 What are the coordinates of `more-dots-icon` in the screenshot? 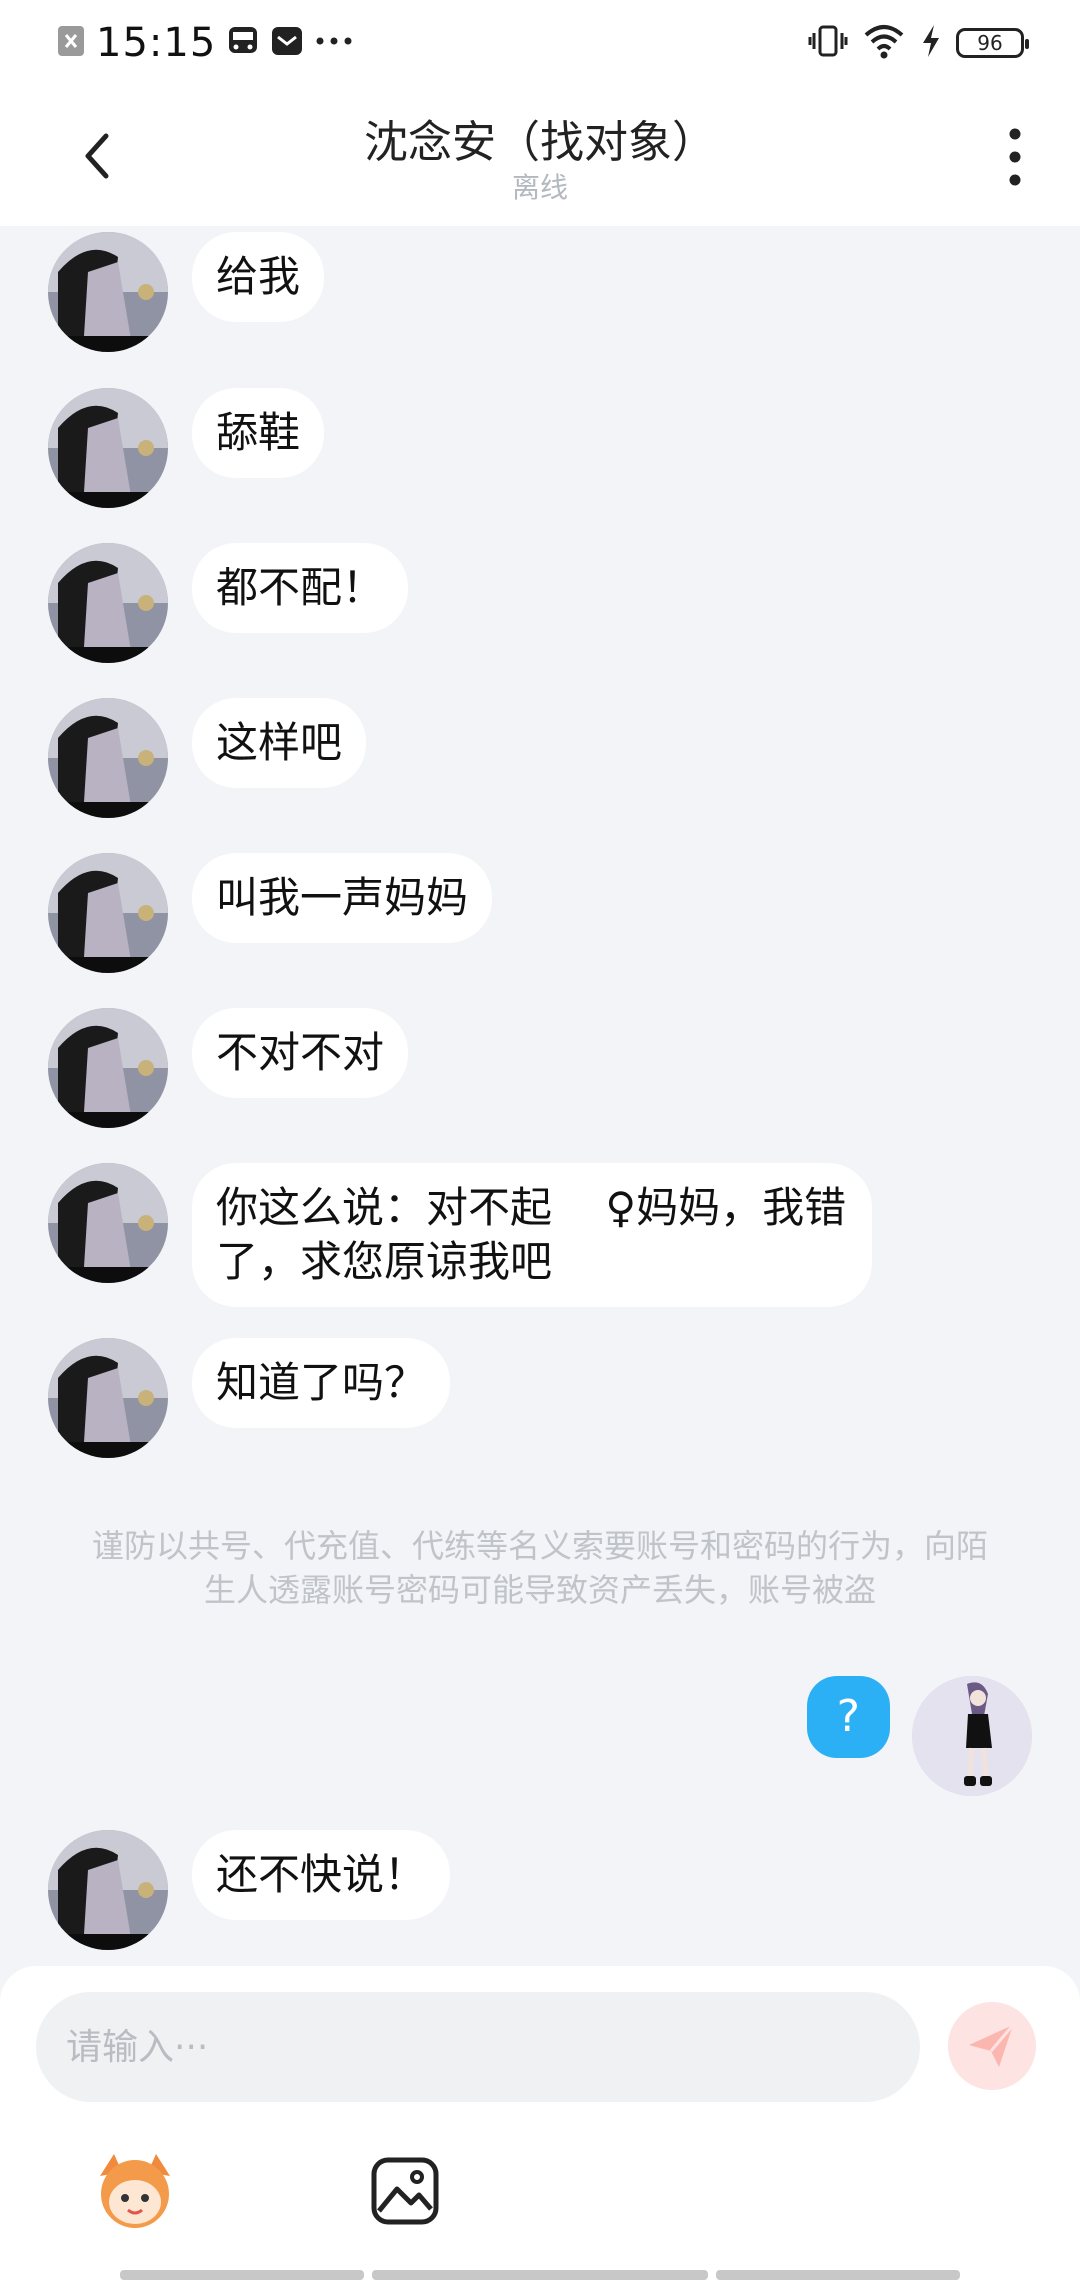 It's located at (334, 43).